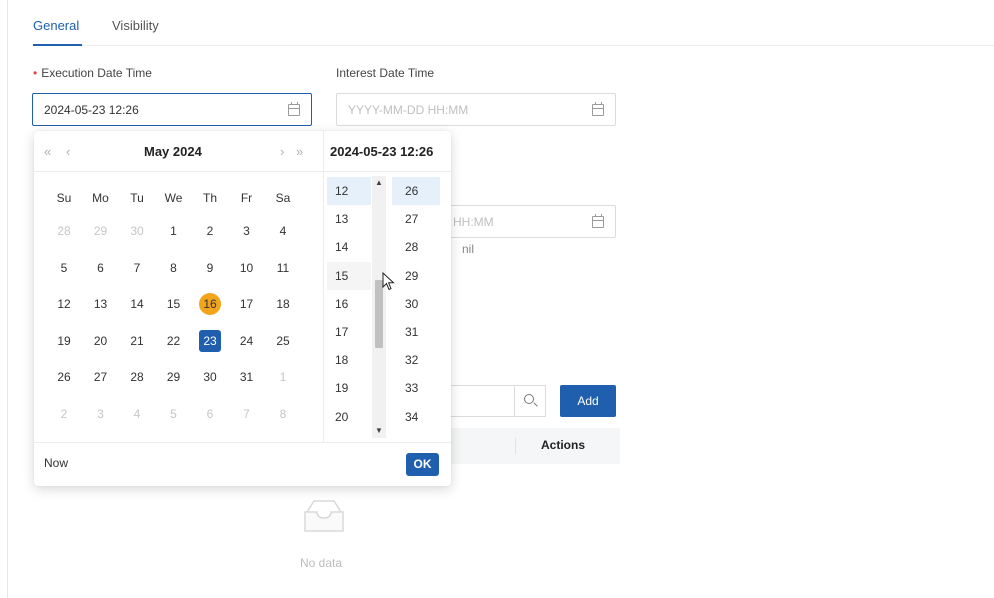 The image size is (994, 598). I want to click on interest-date-time-field: YYYY-MM-DD HH:MM, so click(476, 109).